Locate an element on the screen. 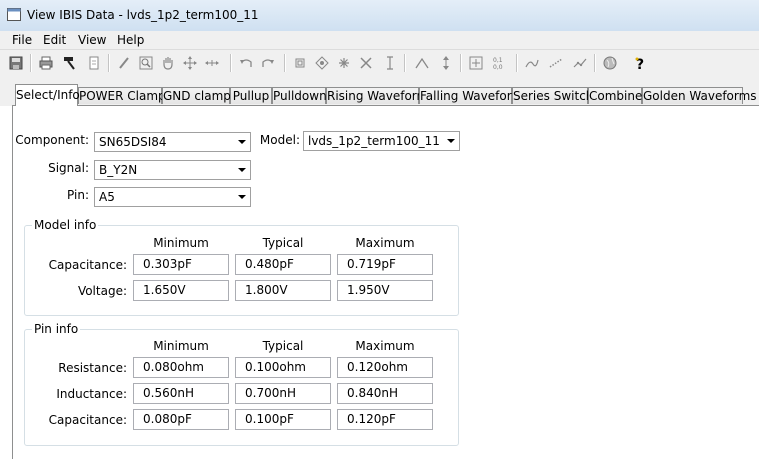 The height and width of the screenshot is (459, 759). title-bar: View IBIS Data - lvds_1p2_term100_11 is located at coordinates (379, 16).